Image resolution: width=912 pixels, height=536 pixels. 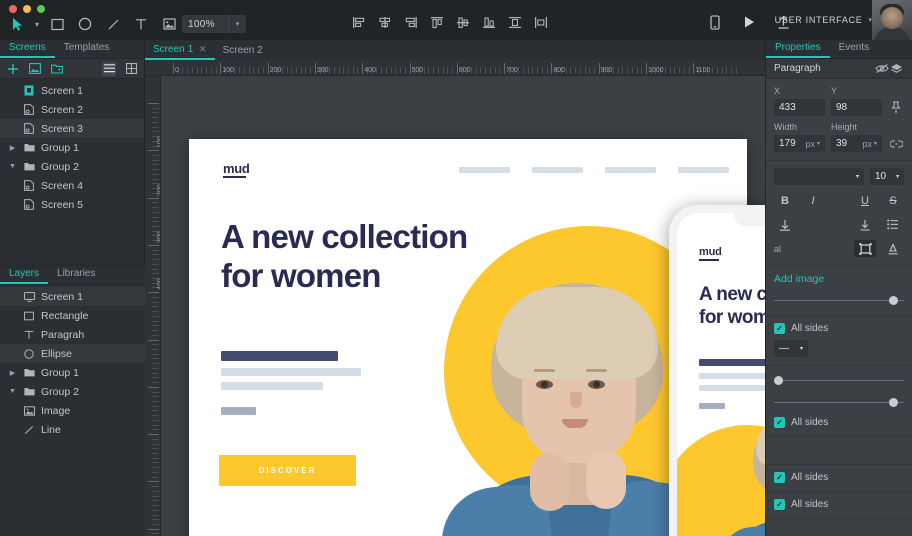 What do you see at coordinates (243, 50) in the screenshot?
I see `tab-screen-2: Screen 2` at bounding box center [243, 50].